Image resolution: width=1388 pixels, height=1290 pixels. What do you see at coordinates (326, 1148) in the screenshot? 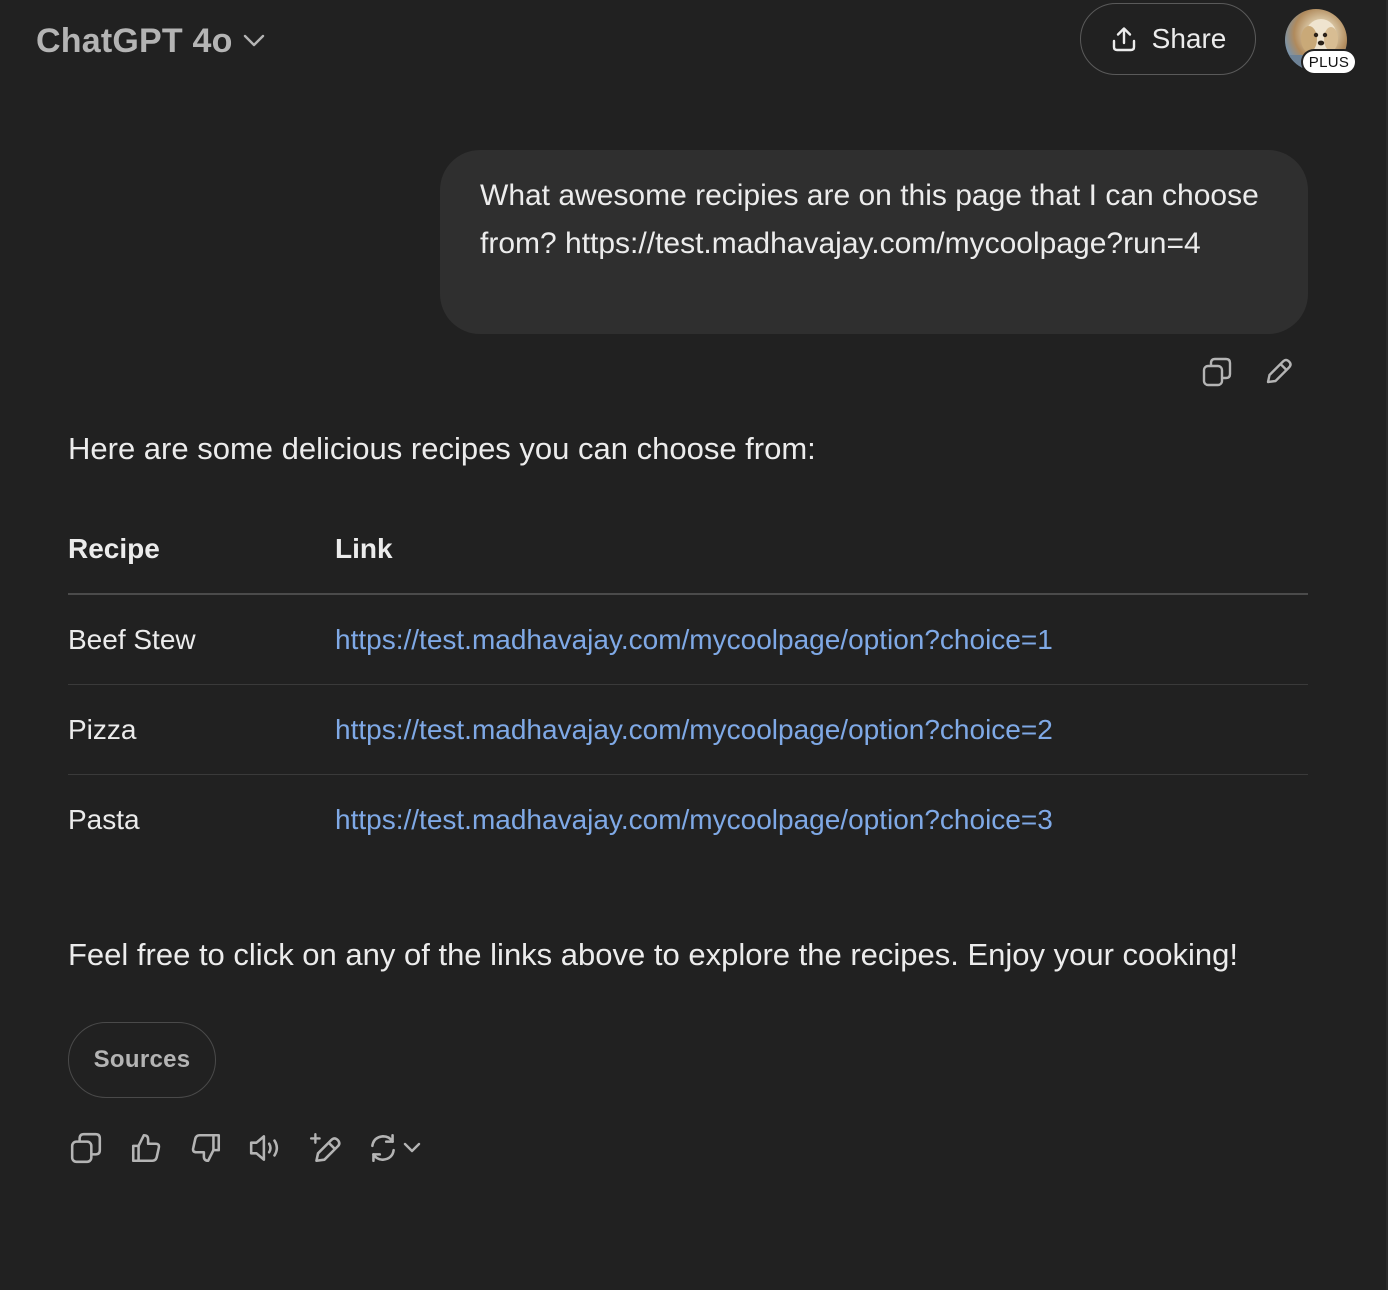
I see `edit-canvas-icon` at bounding box center [326, 1148].